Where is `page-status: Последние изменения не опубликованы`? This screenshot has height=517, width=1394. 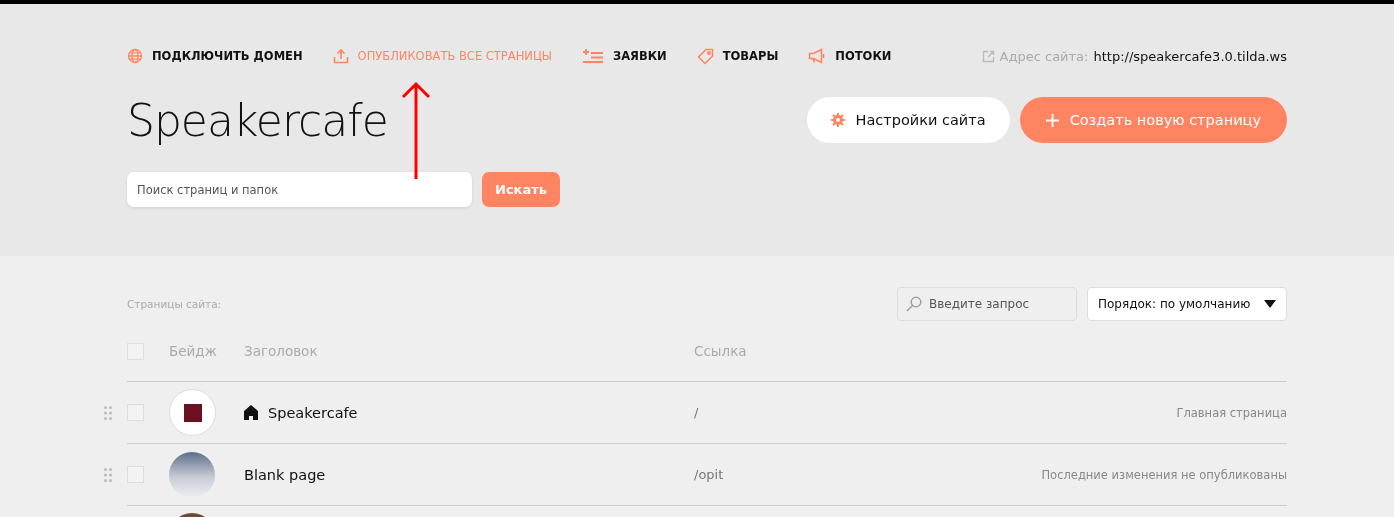
page-status: Последние изменения не опубликованы is located at coordinates (1164, 474).